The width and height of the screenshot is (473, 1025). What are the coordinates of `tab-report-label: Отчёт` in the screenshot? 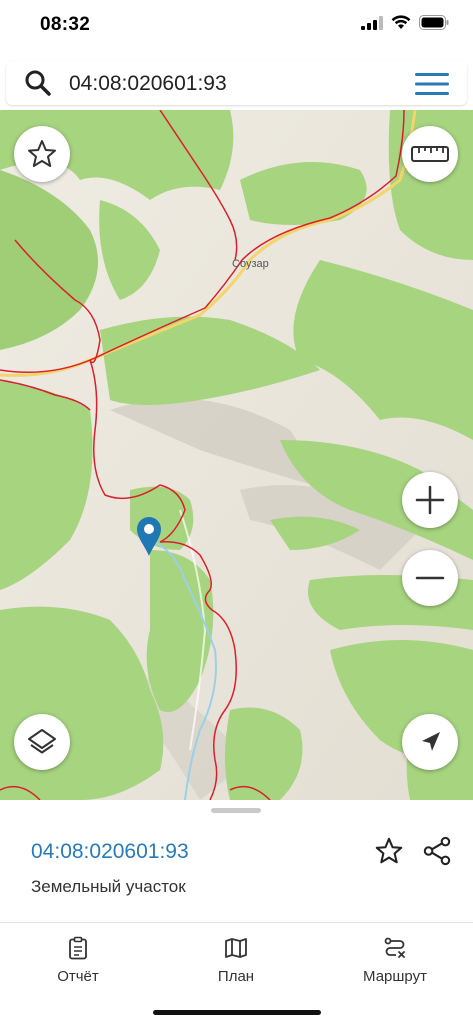 It's located at (78, 976).